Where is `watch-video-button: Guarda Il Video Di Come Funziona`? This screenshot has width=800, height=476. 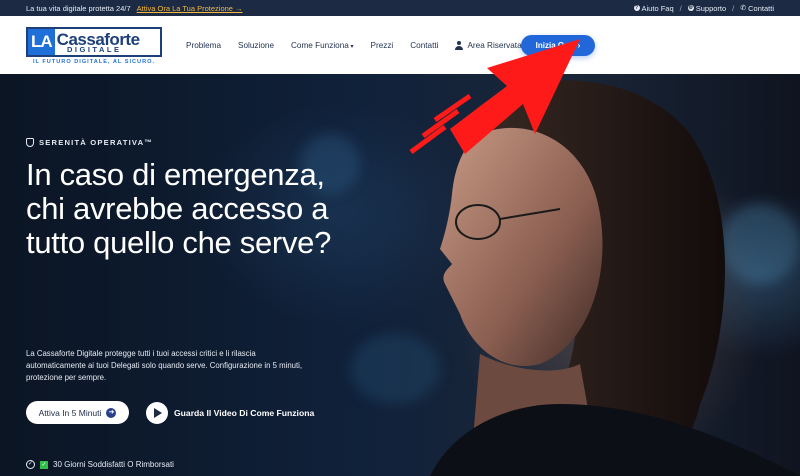 watch-video-button: Guarda Il Video Di Come Funziona is located at coordinates (230, 412).